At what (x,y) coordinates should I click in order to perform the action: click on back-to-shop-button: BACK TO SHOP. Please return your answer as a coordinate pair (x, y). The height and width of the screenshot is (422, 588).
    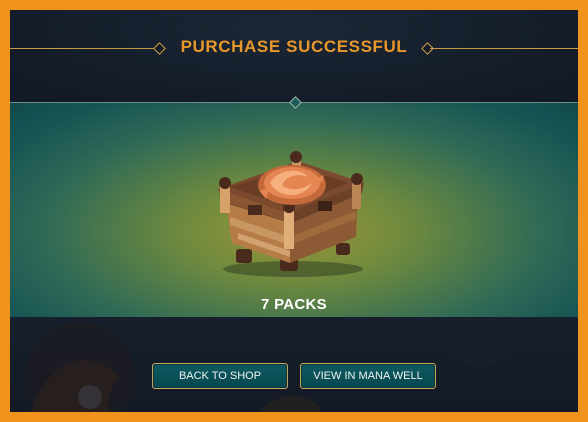
    Looking at the image, I should click on (220, 376).